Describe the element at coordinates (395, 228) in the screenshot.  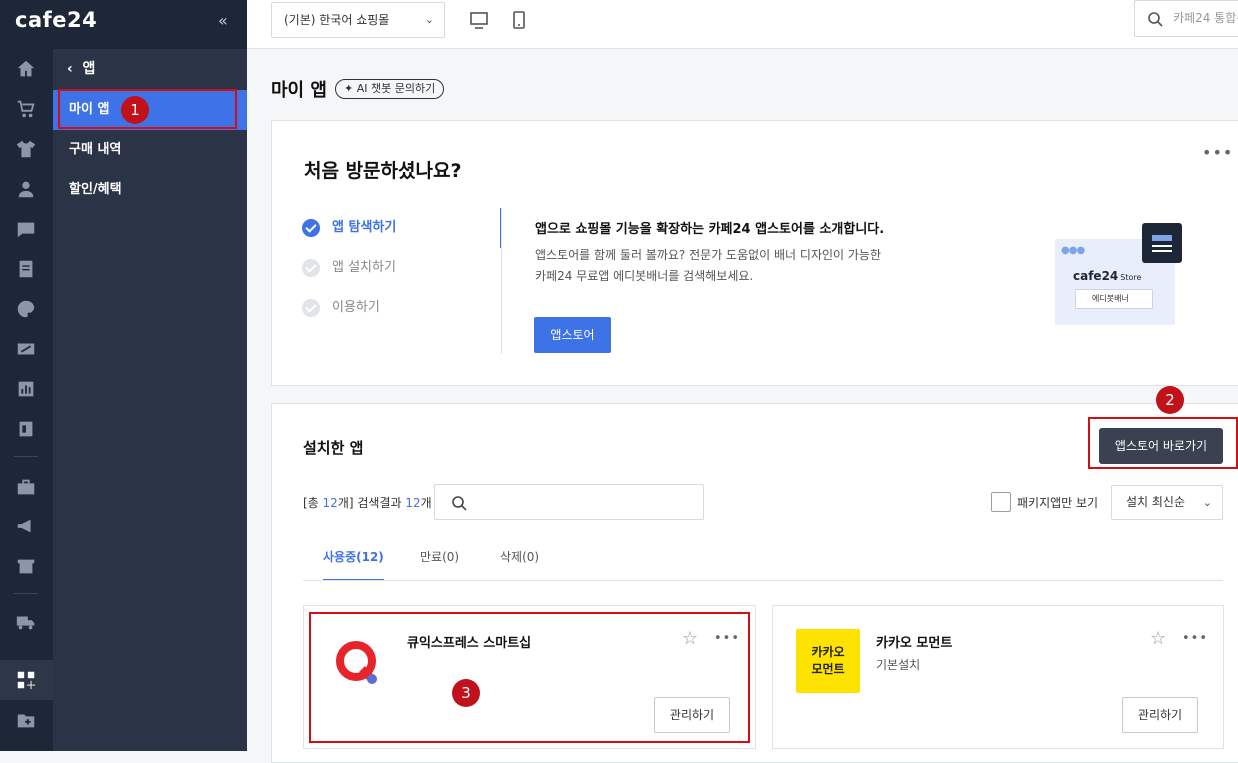
I see `step-explore: 앱 탐색하기` at that location.